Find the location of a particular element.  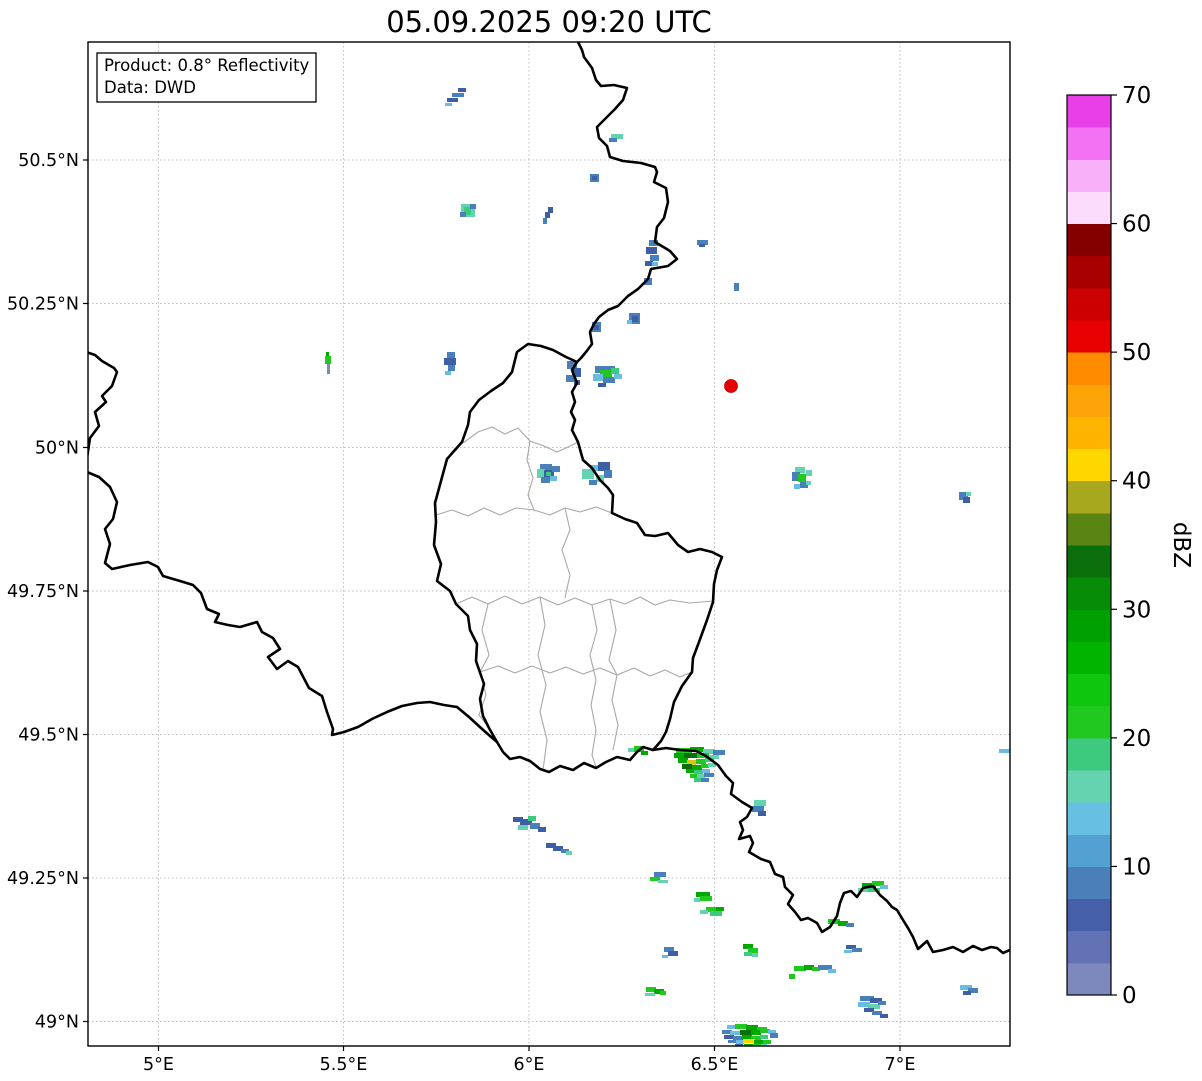

colorbar-tick-label: 70 is located at coordinates (1136, 96).